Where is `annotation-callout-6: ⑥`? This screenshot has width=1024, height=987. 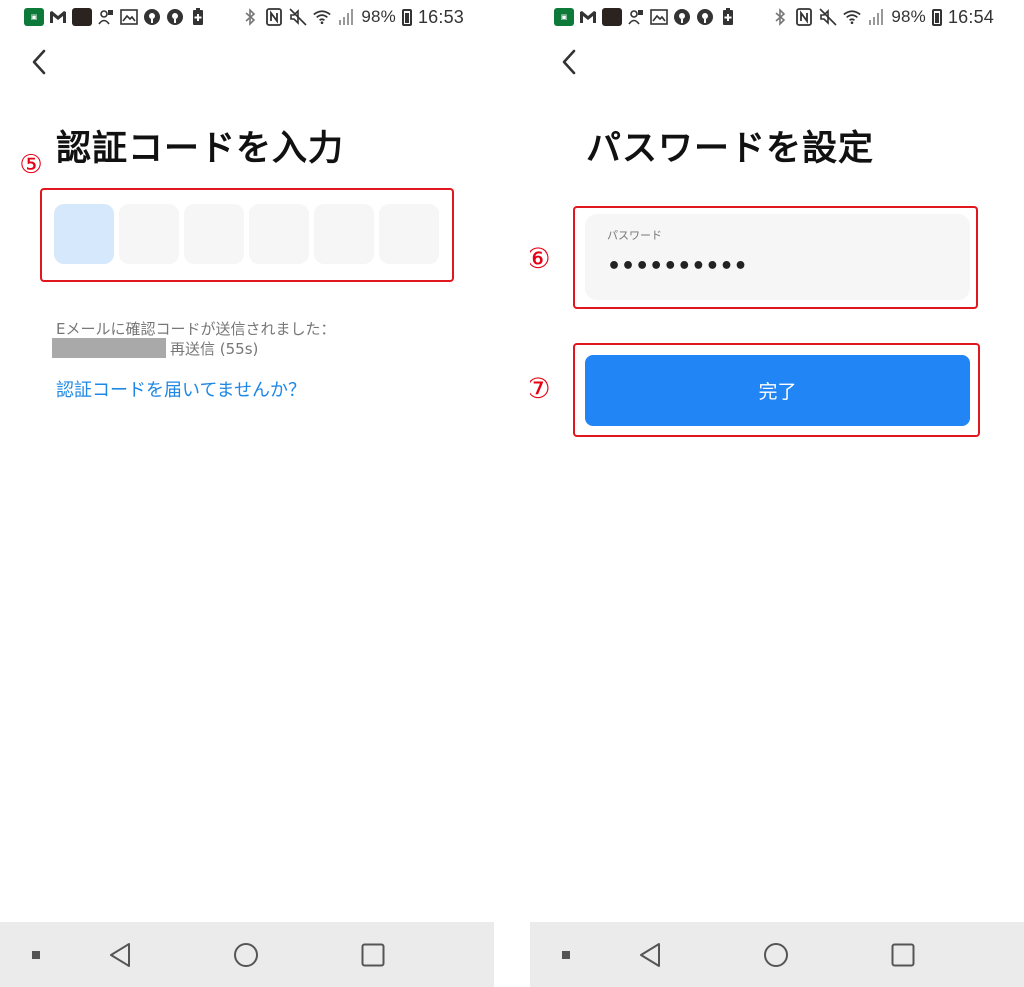
annotation-callout-6: ⑥ is located at coordinates (545, 258).